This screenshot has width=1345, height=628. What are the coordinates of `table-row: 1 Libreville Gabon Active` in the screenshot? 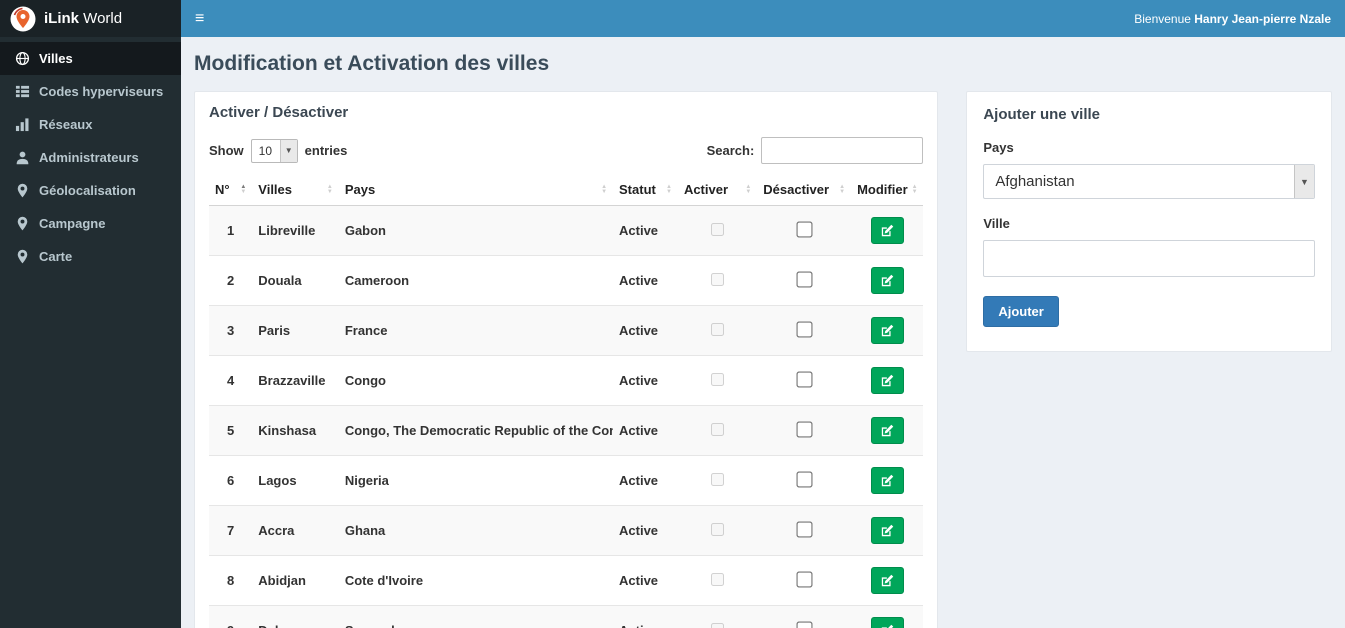 It's located at (566, 230).